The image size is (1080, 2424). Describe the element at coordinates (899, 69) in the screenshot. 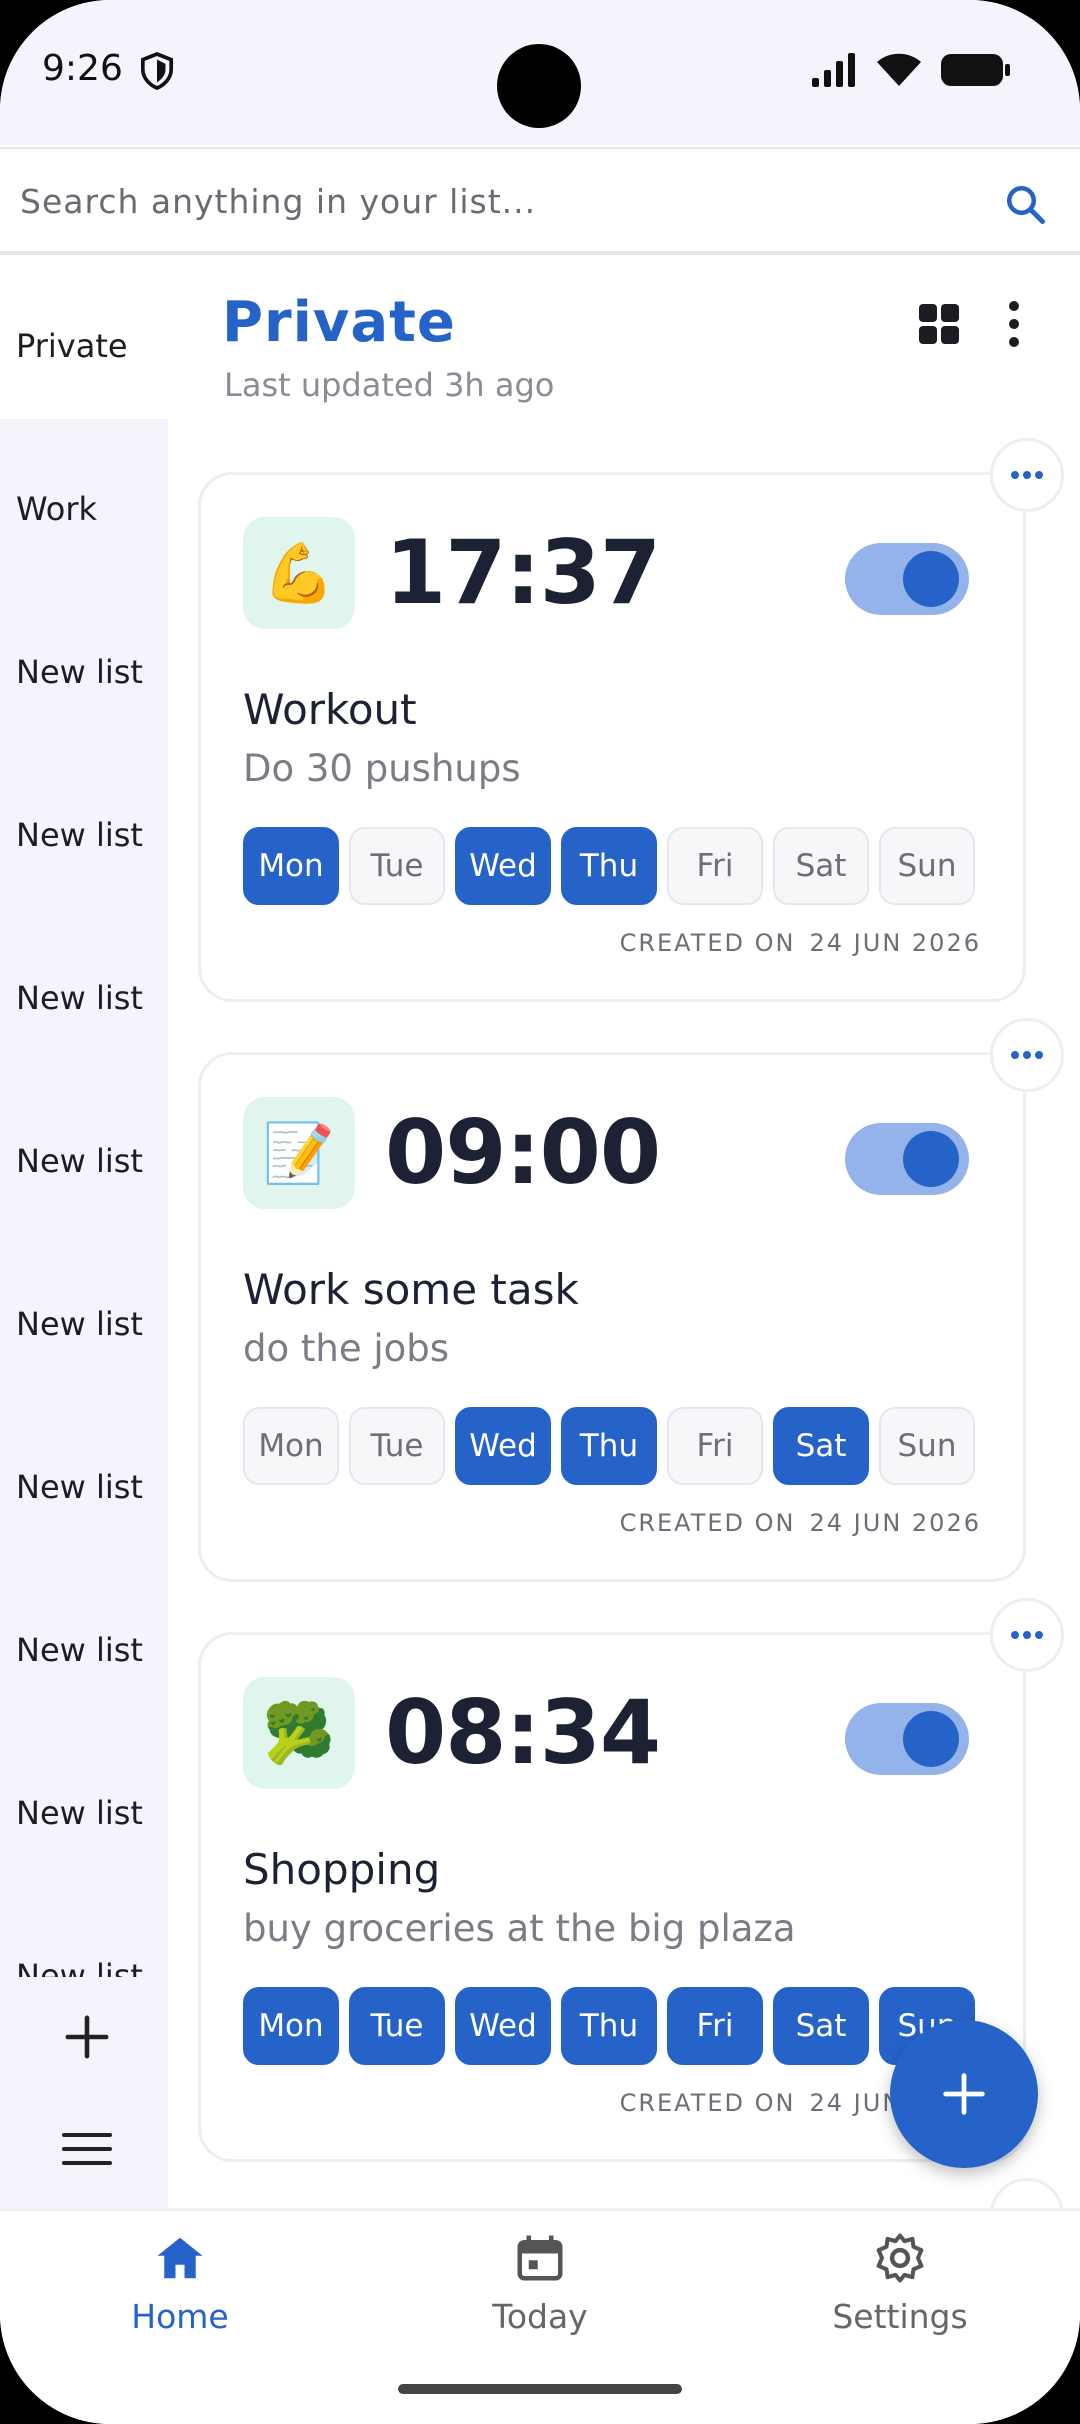

I see `wifi-icon` at that location.